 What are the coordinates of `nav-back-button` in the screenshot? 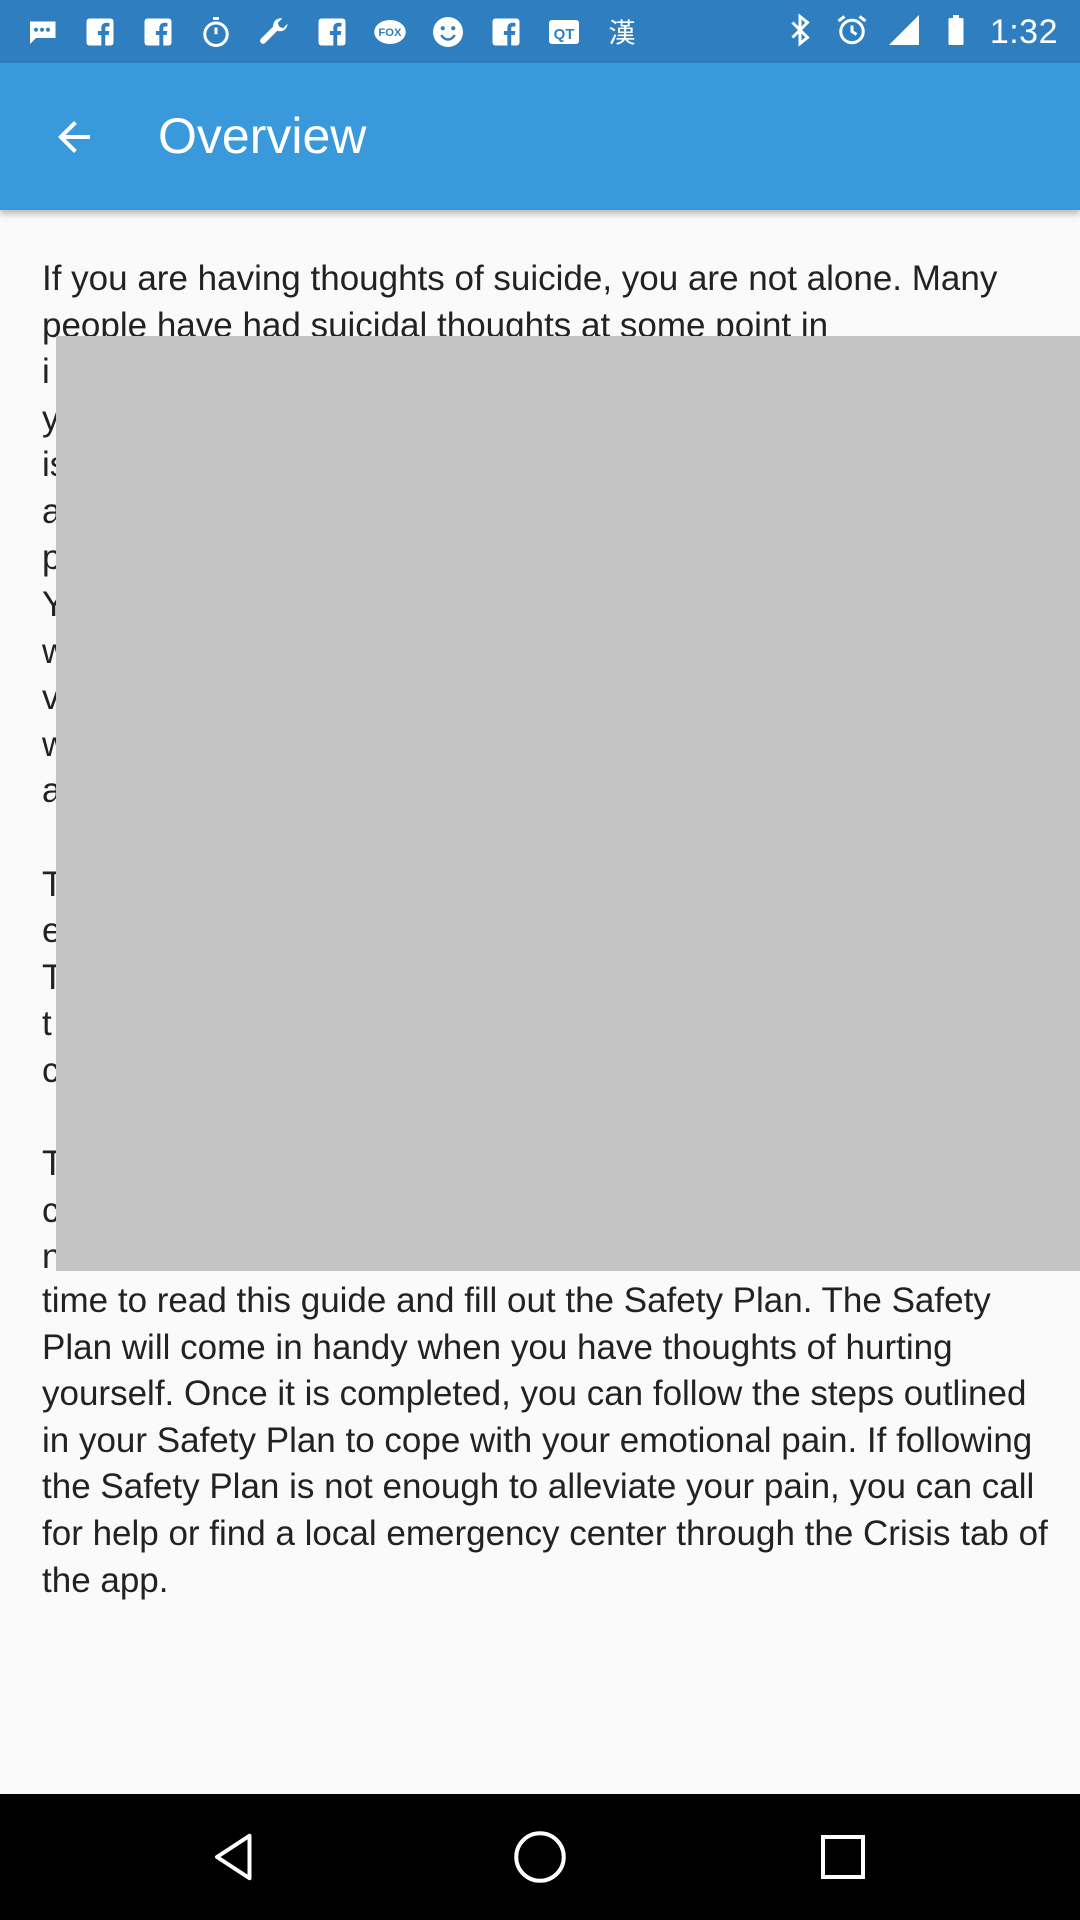 It's located at (237, 1857).